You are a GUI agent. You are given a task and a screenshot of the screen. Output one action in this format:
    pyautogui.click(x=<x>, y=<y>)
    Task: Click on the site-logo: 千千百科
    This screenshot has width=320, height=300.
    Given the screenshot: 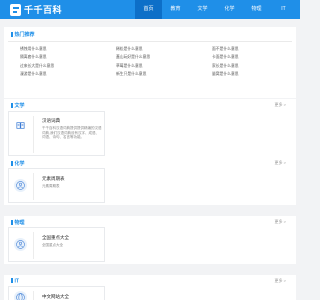 What is the action you would take?
    pyautogui.click(x=36, y=9)
    